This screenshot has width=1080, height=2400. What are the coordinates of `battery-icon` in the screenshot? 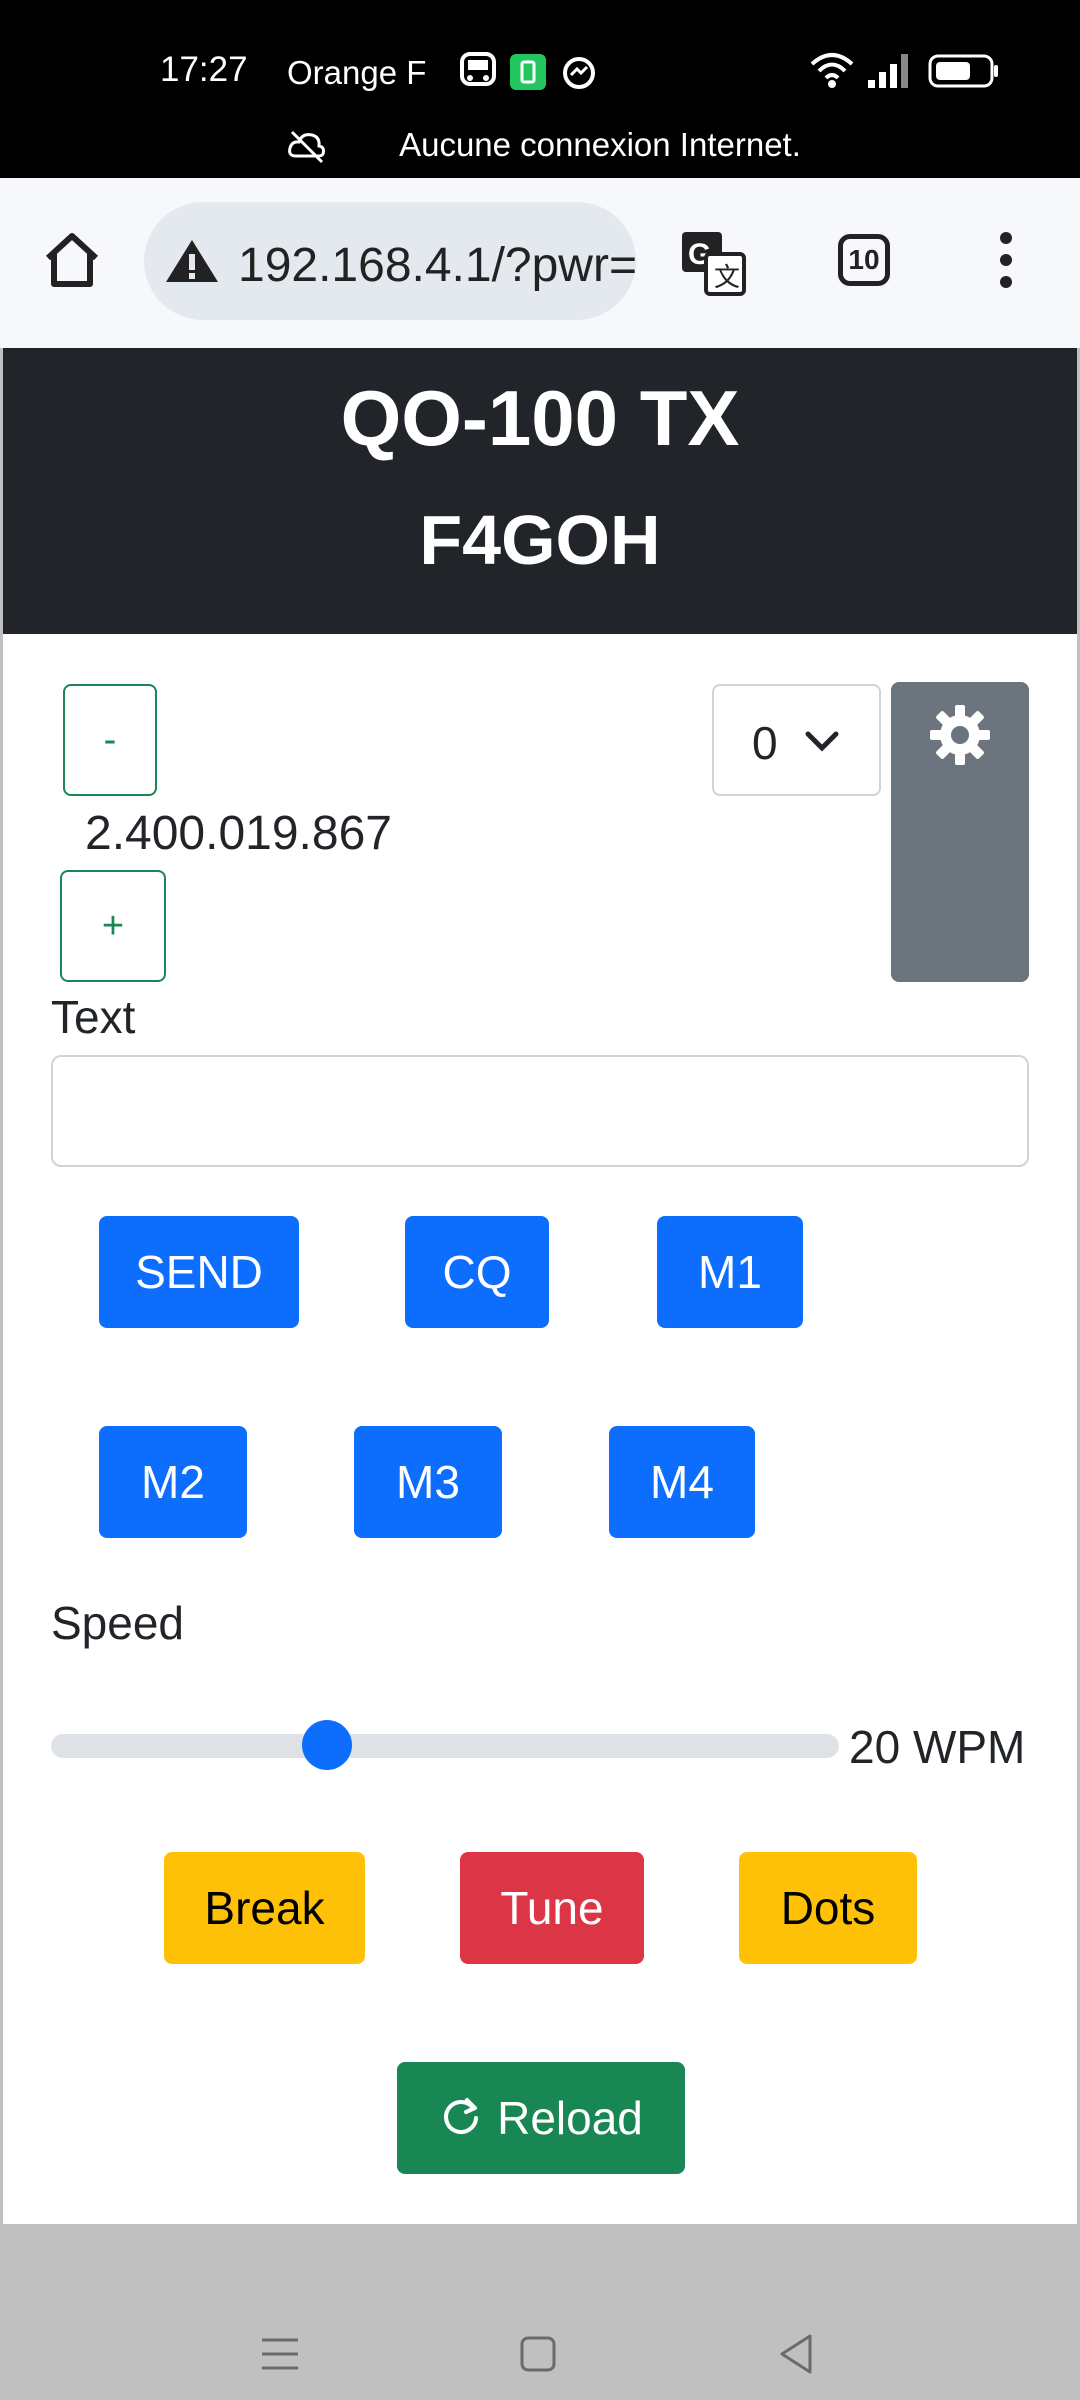 It's located at (963, 71).